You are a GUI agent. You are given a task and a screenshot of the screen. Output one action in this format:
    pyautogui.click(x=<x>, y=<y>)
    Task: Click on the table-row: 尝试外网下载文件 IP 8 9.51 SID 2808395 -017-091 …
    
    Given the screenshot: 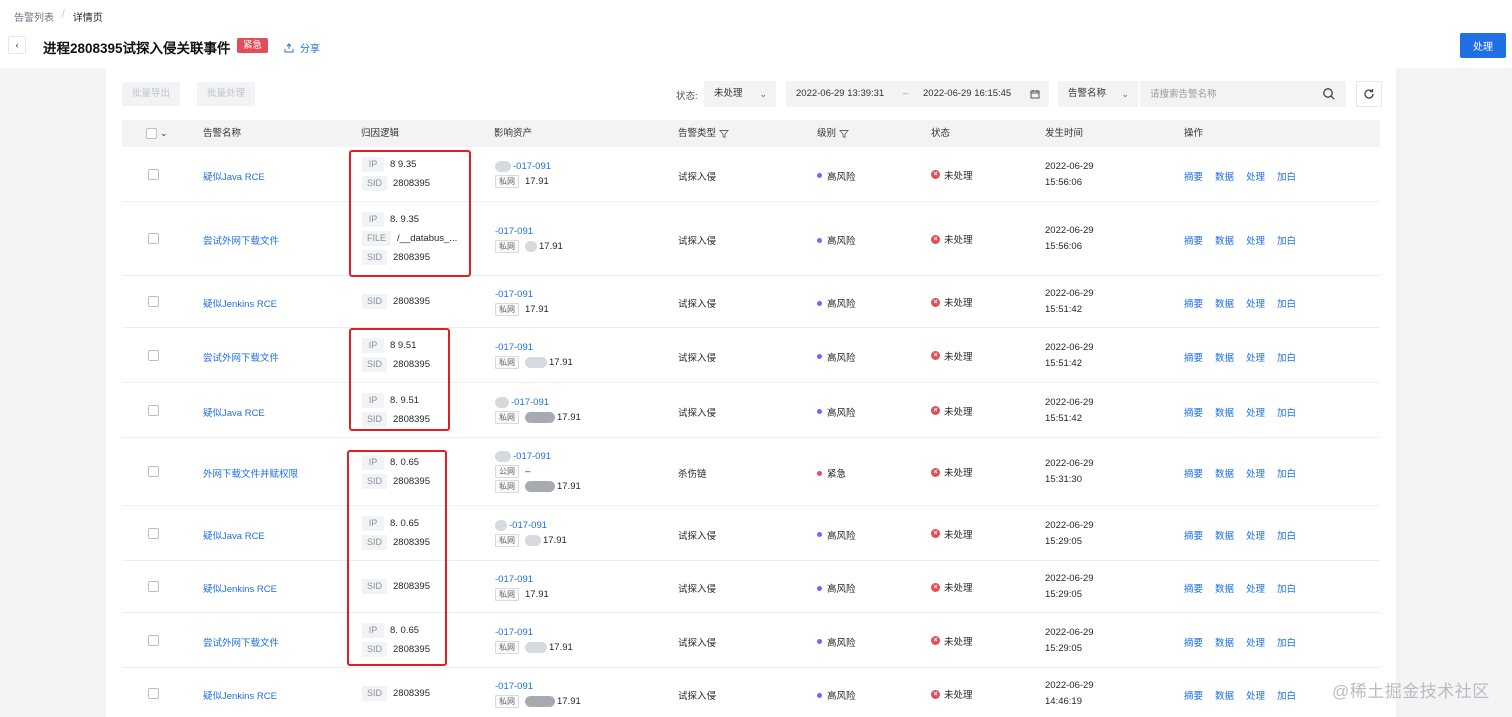 What is the action you would take?
    pyautogui.click(x=751, y=355)
    